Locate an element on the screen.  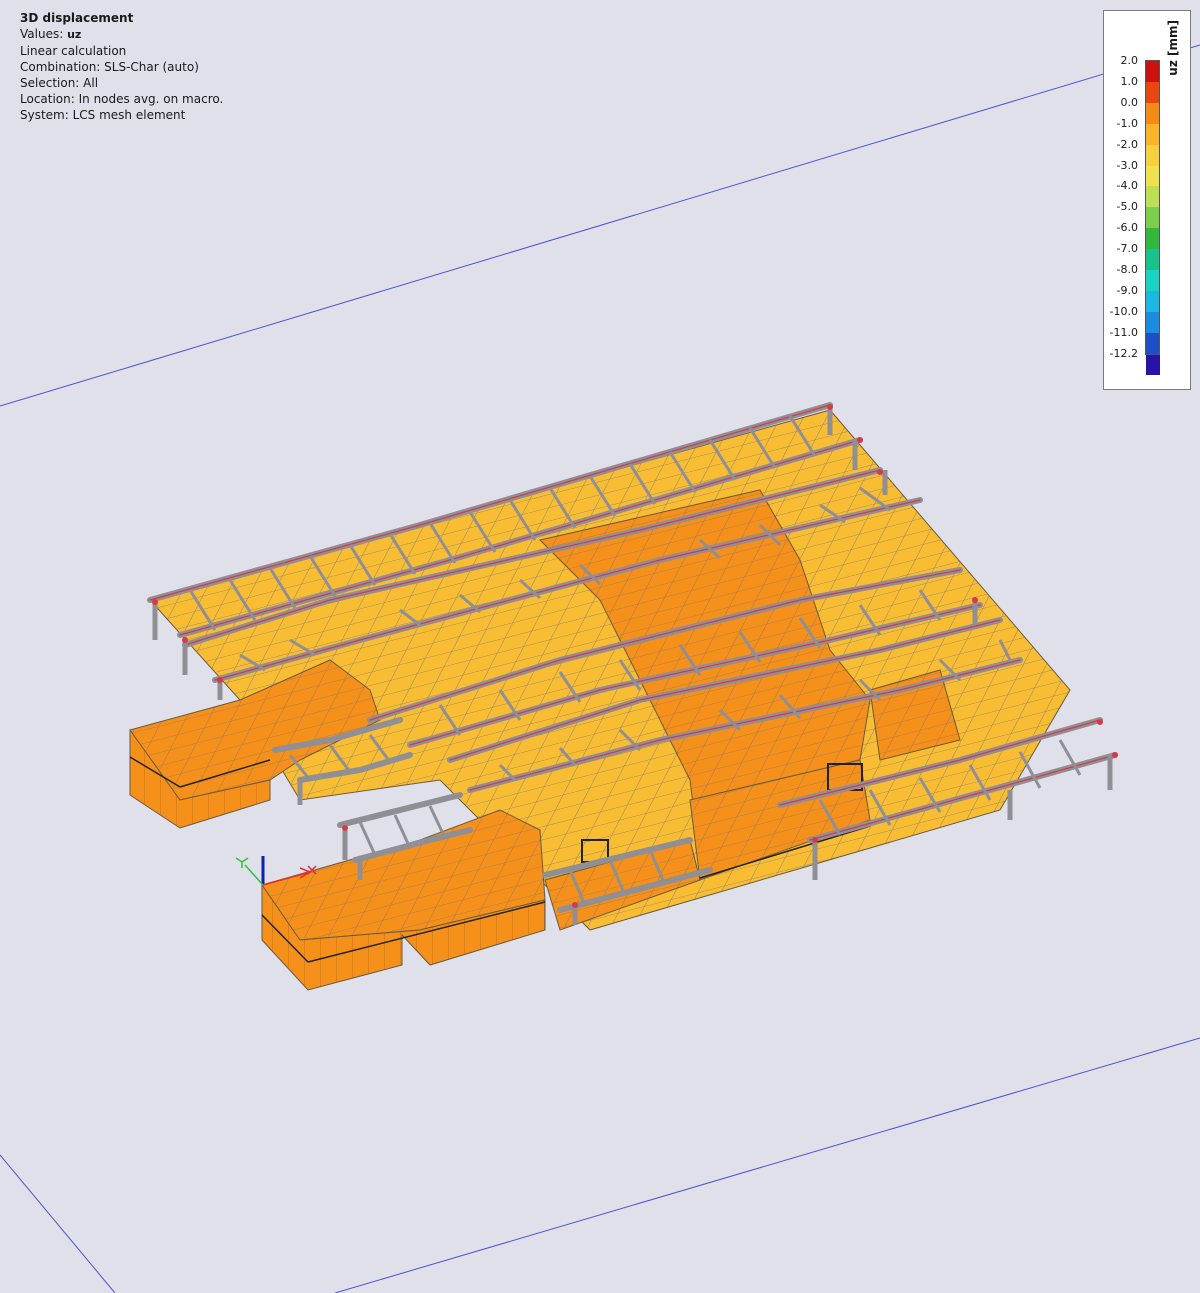
legend-value-label: -10.0 is located at coordinates (1123, 311).